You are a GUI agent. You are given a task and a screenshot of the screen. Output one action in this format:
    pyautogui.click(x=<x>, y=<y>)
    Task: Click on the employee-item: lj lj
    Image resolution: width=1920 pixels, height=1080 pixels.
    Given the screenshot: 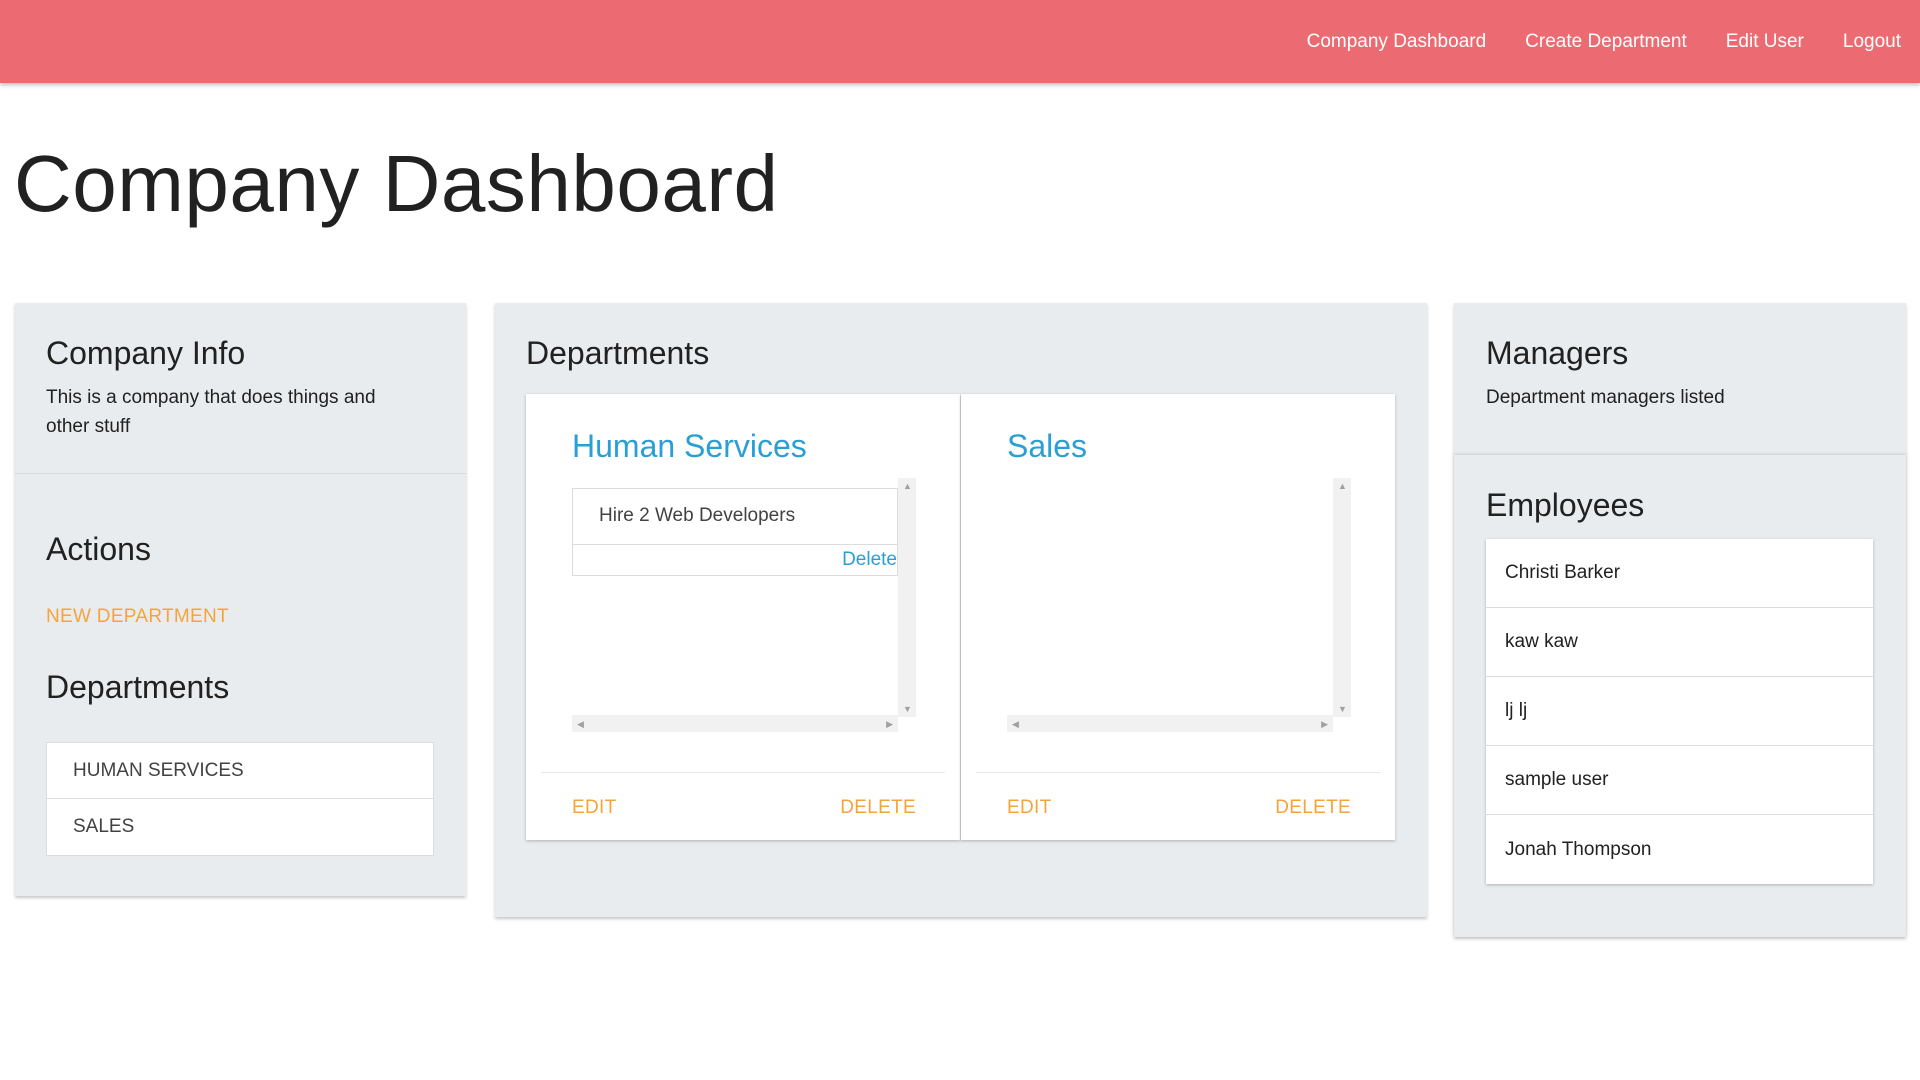 What is the action you would take?
    pyautogui.click(x=1679, y=711)
    